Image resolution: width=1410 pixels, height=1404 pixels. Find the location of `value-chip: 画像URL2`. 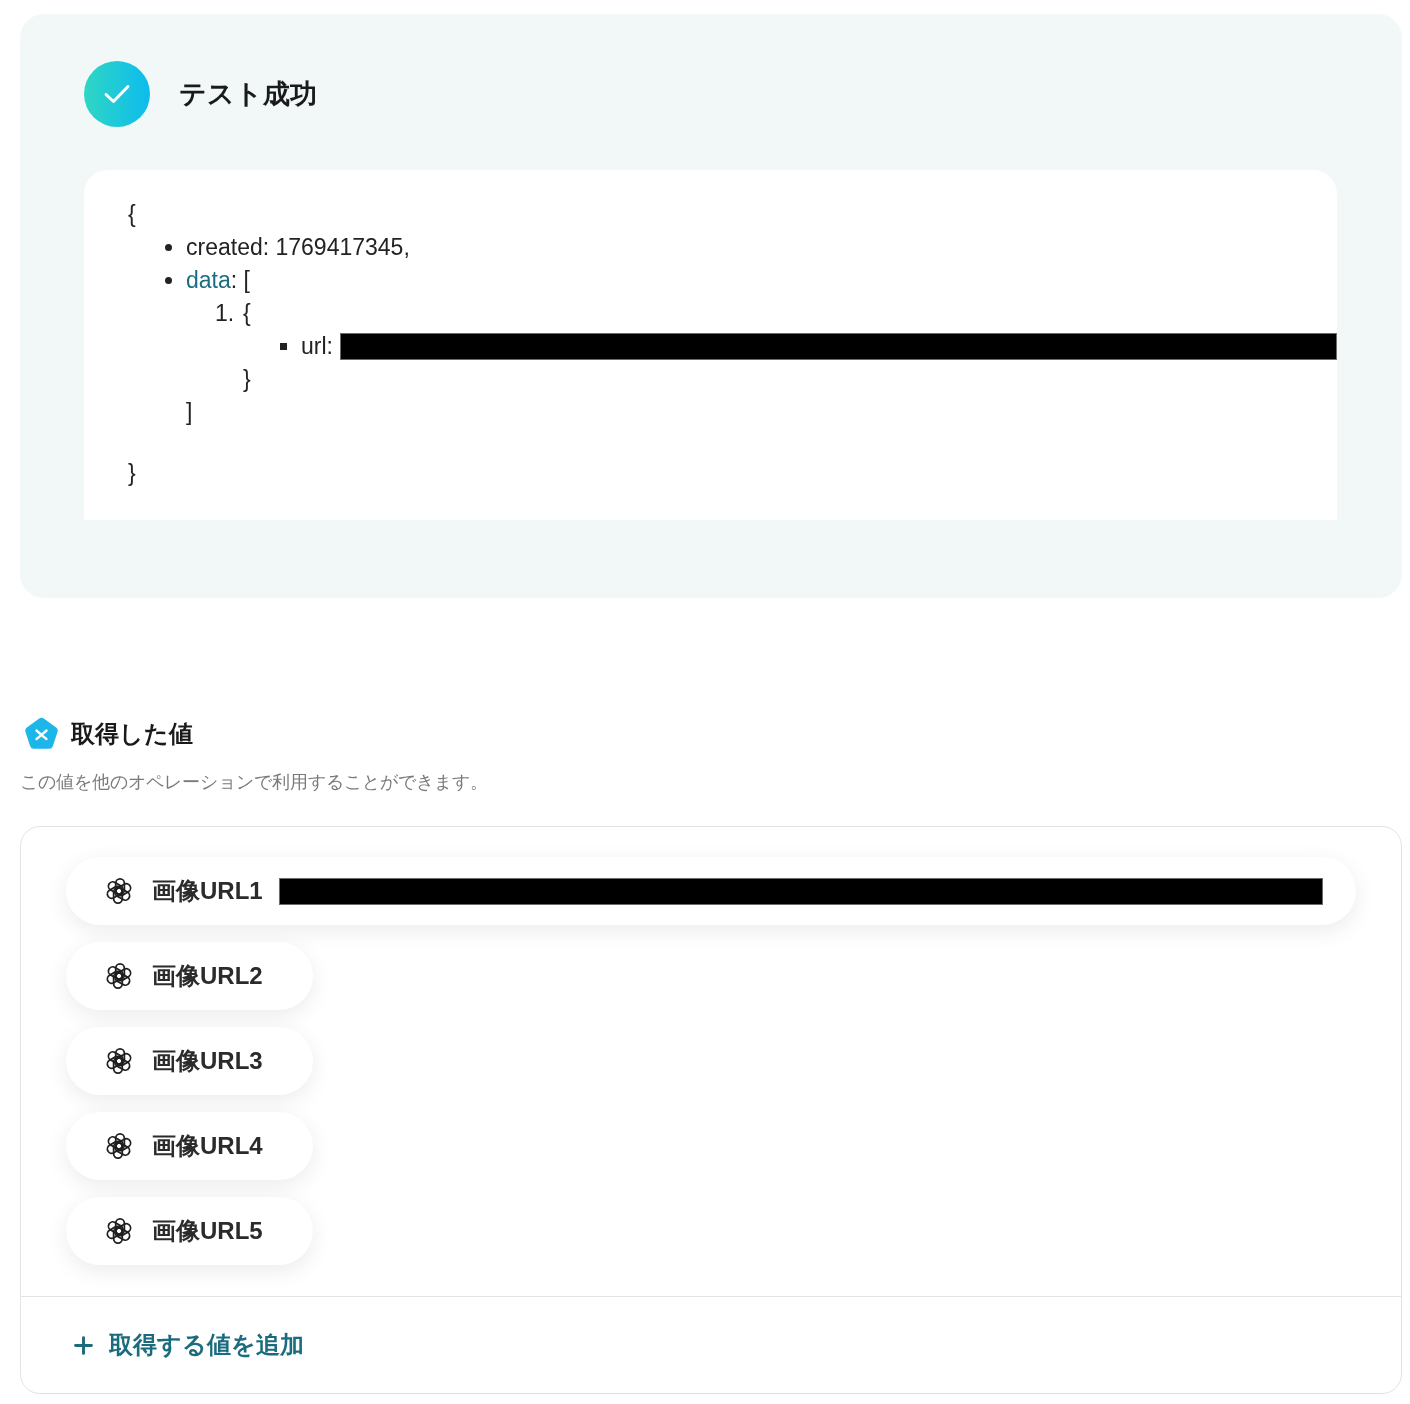

value-chip: 画像URL2 is located at coordinates (189, 976).